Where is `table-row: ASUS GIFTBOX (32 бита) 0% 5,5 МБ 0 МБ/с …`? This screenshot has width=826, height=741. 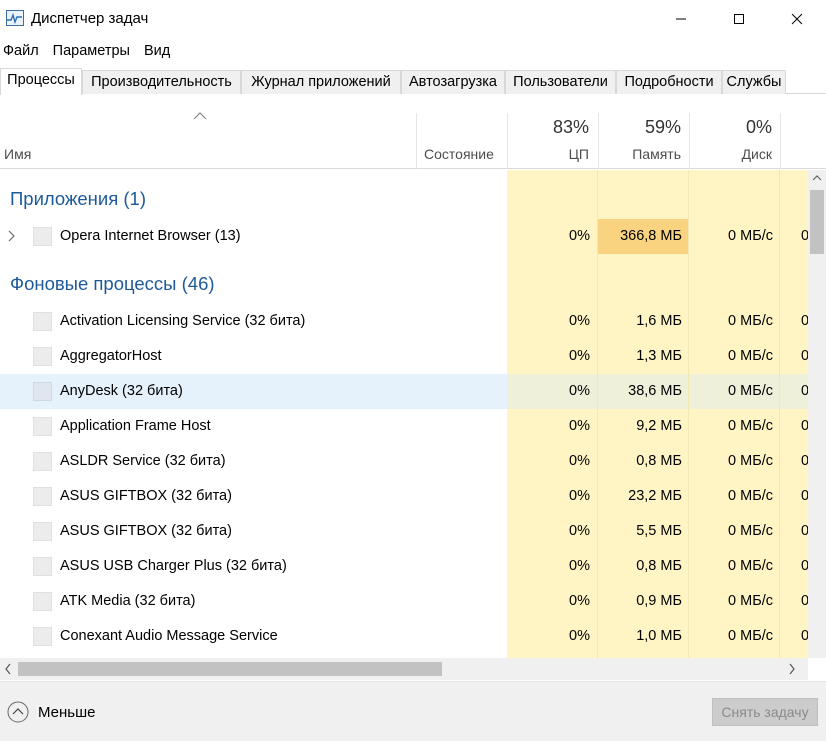
table-row: ASUS GIFTBOX (32 бита) 0% 5,5 МБ 0 МБ/с … is located at coordinates (404, 531).